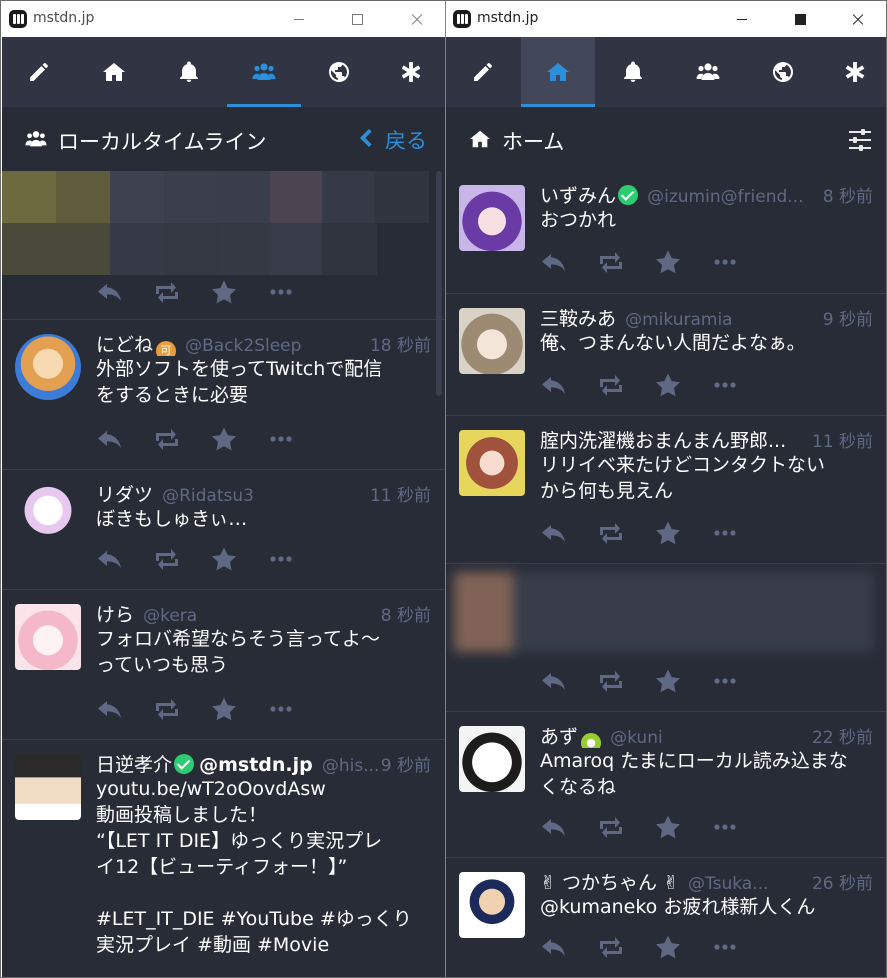 This screenshot has width=887, height=978. What do you see at coordinates (406, 139) in the screenshot?
I see `back-button: 戻る` at bounding box center [406, 139].